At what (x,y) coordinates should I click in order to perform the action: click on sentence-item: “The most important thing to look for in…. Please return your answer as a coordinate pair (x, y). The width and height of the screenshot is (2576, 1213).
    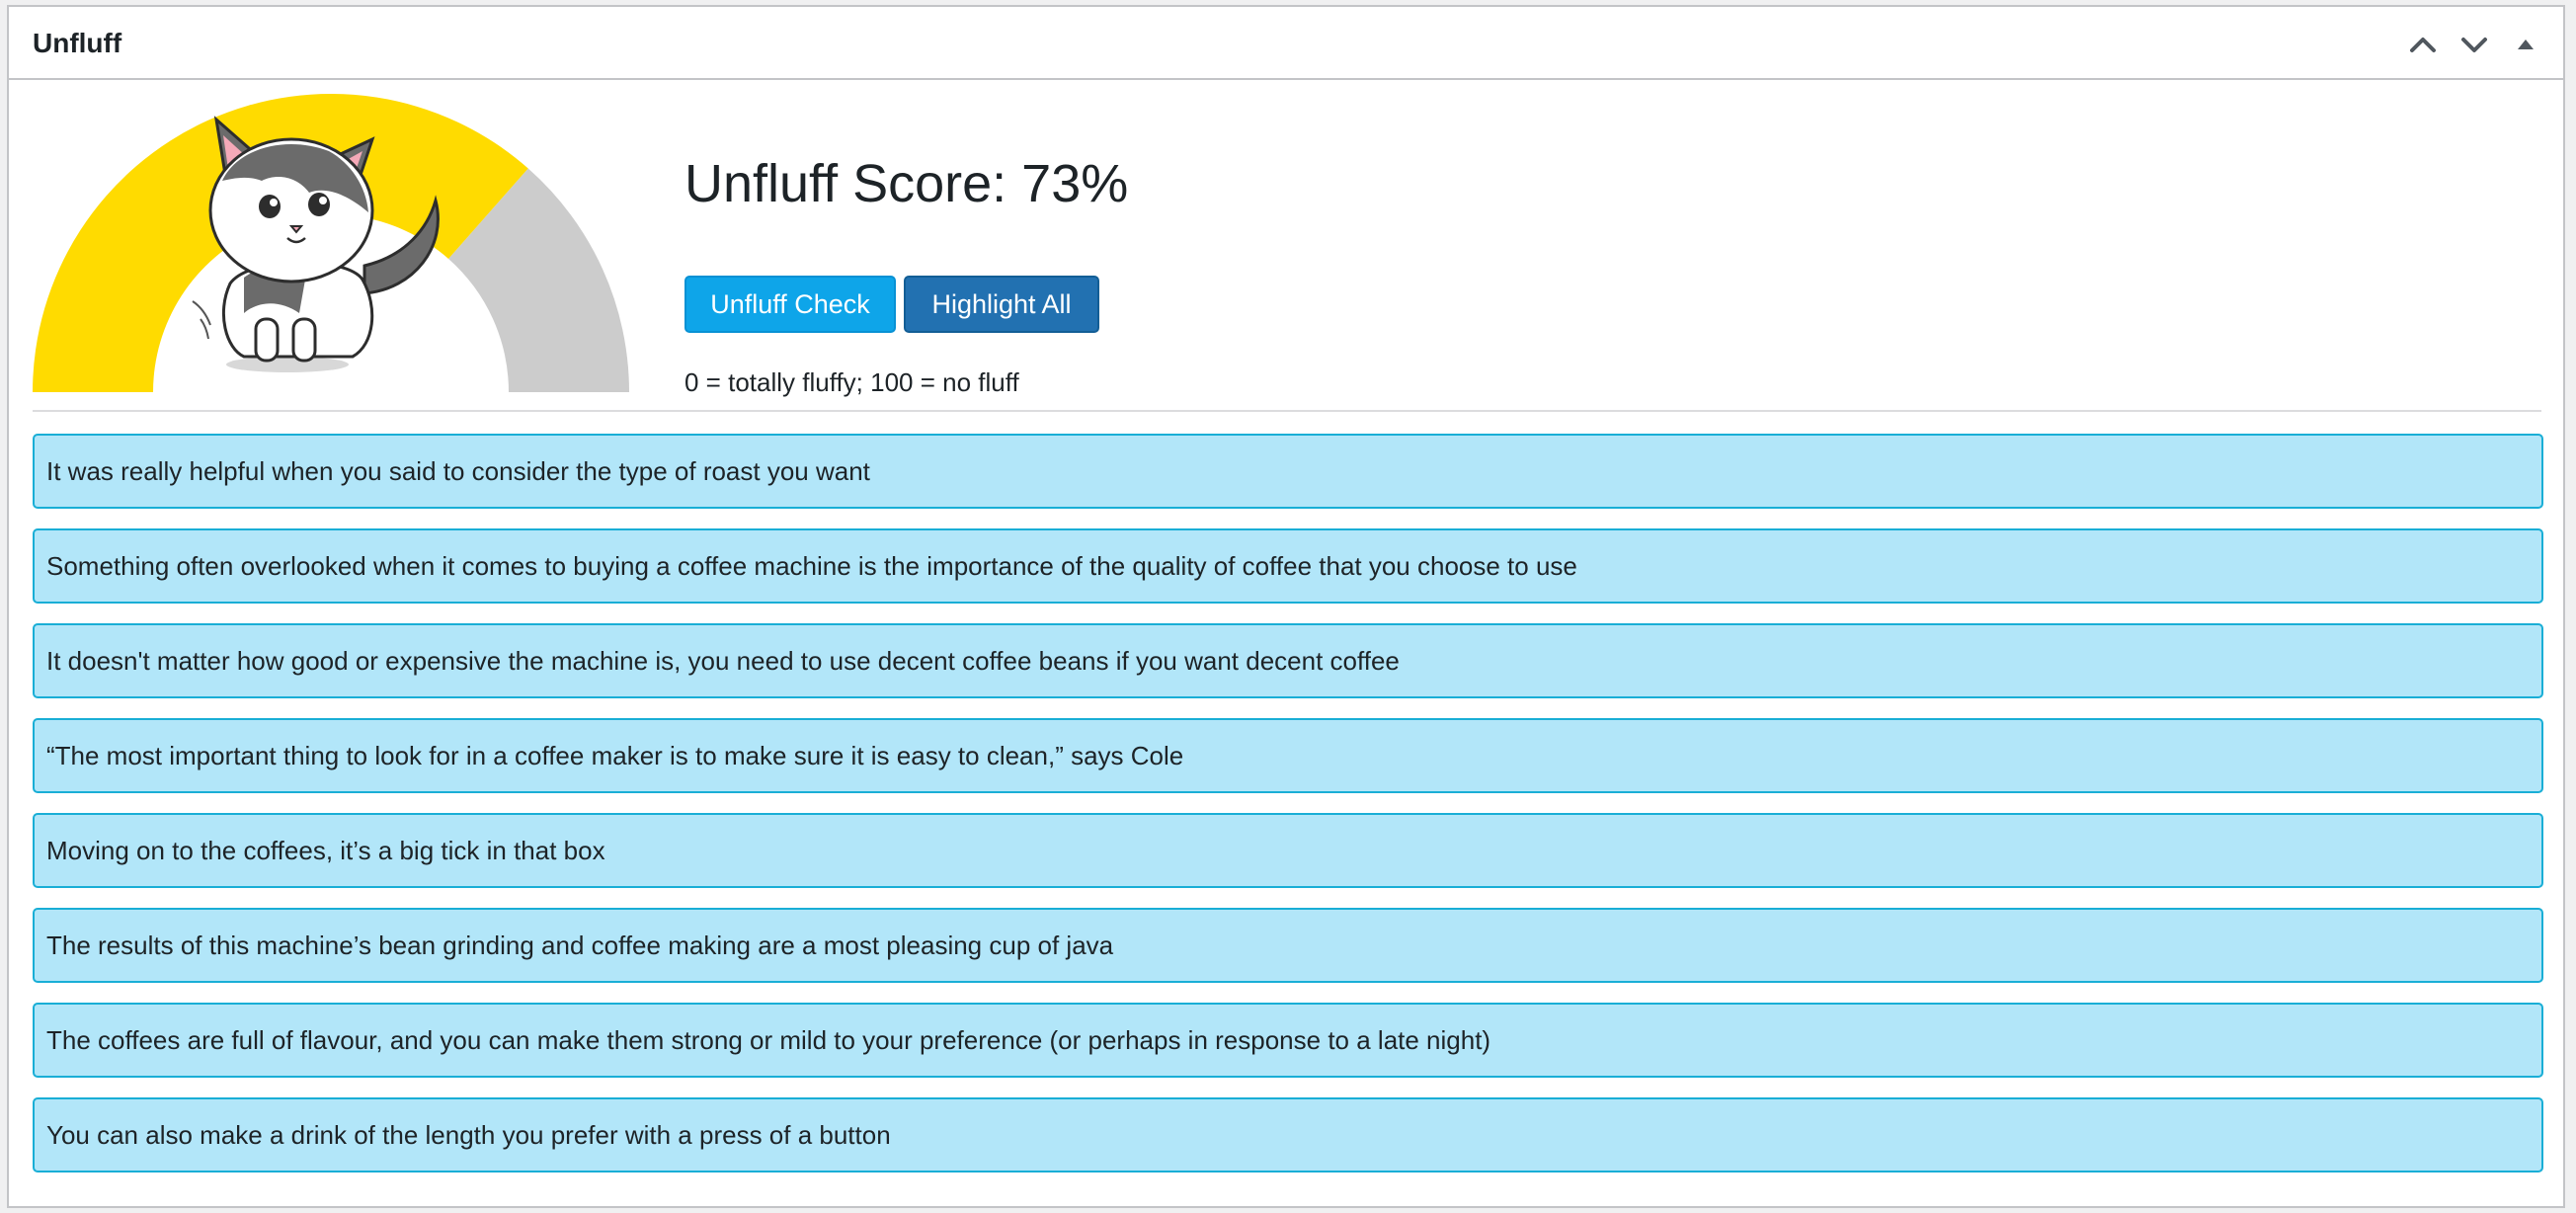
    Looking at the image, I should click on (1288, 756).